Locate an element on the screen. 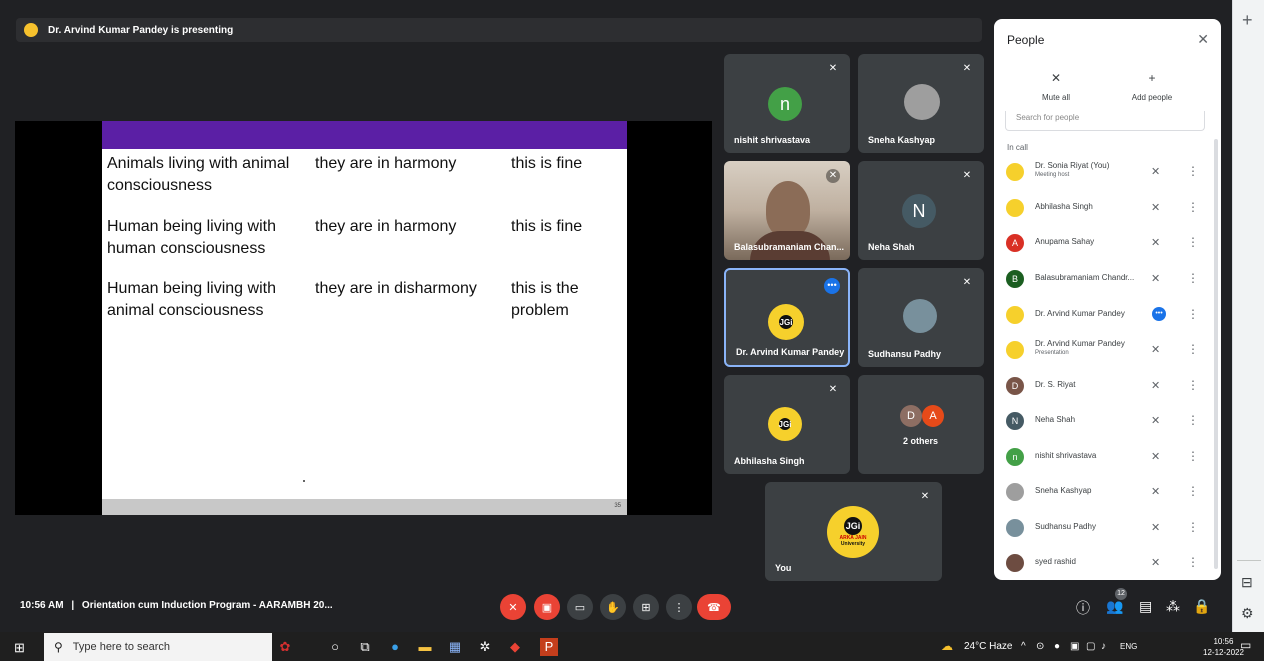 This screenshot has width=1264, height=661. leave-call-button: ☎ is located at coordinates (714, 607).